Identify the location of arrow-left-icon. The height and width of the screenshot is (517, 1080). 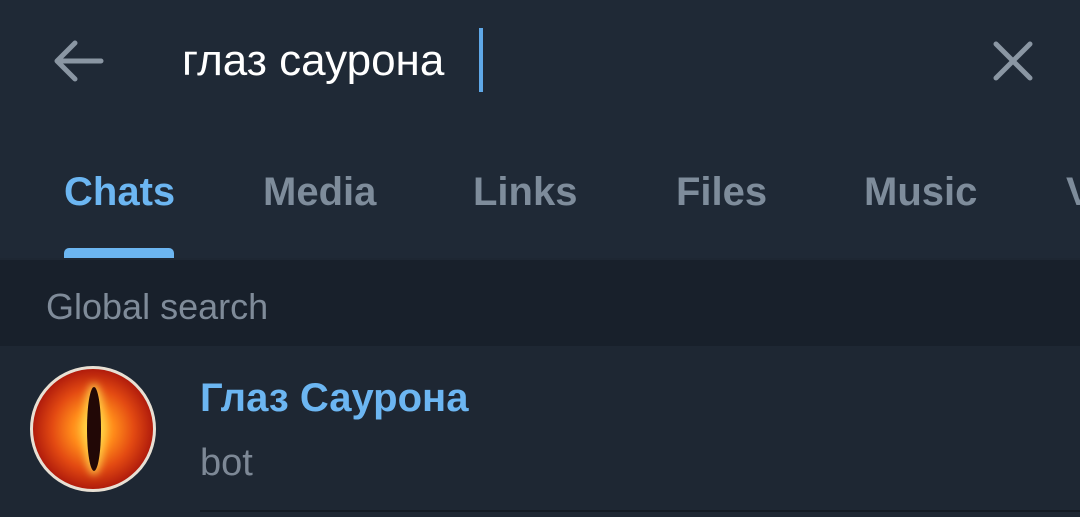
(79, 61).